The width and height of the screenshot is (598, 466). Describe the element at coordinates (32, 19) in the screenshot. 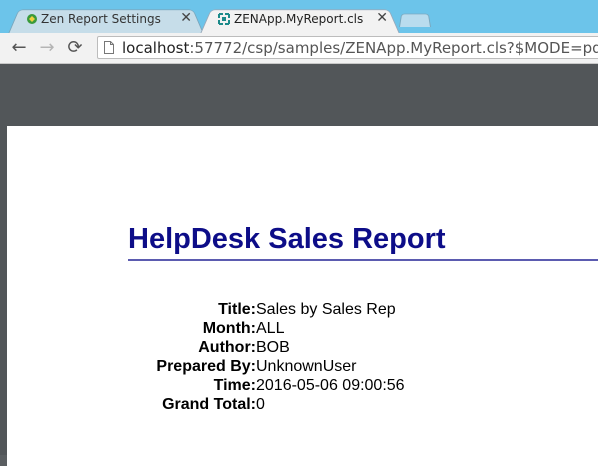

I see `zen-settings-icon` at that location.